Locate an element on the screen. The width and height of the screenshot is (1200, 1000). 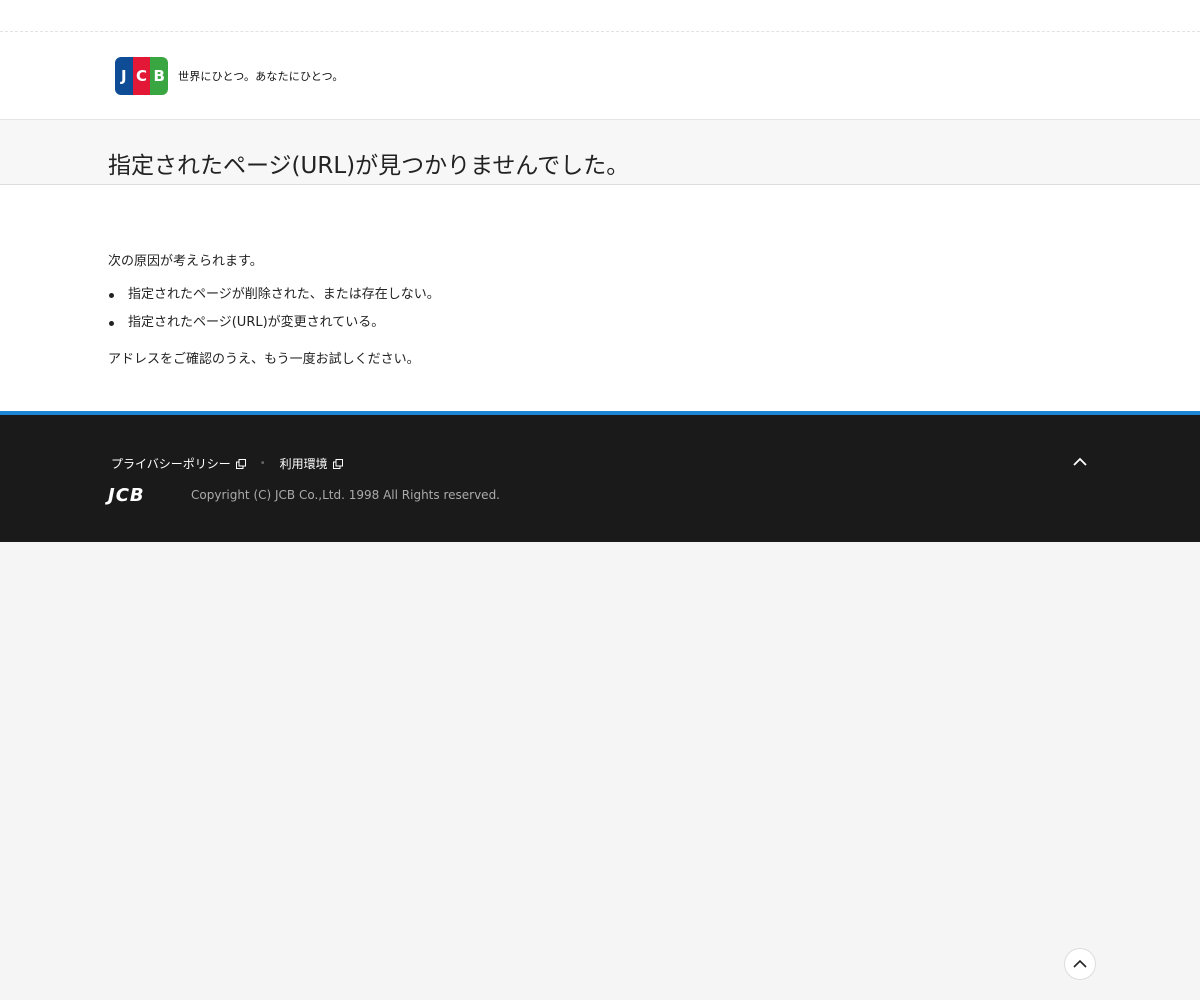
environment-label: 利用環境 is located at coordinates (303, 464).